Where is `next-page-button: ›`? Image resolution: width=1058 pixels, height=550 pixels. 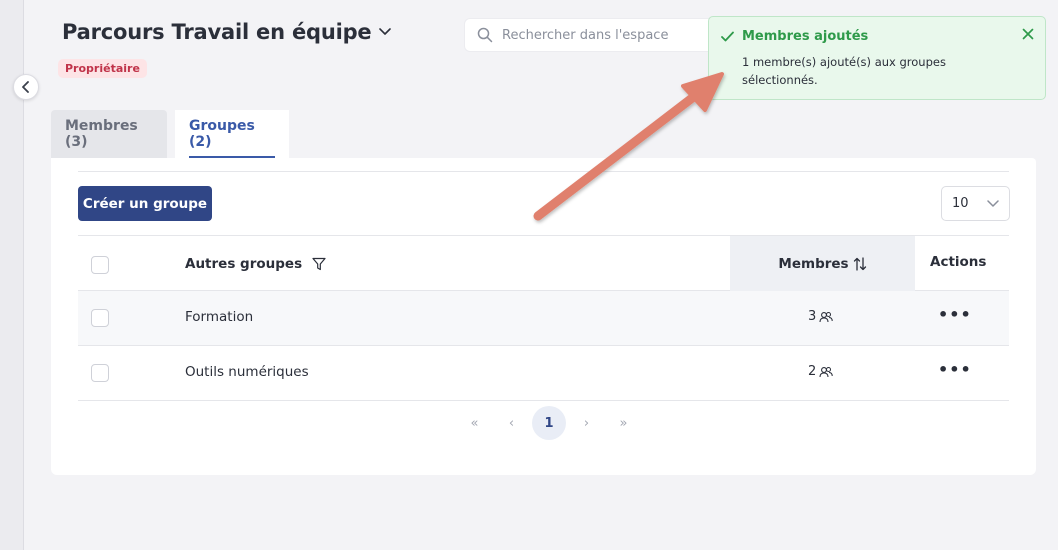 next-page-button: › is located at coordinates (586, 423).